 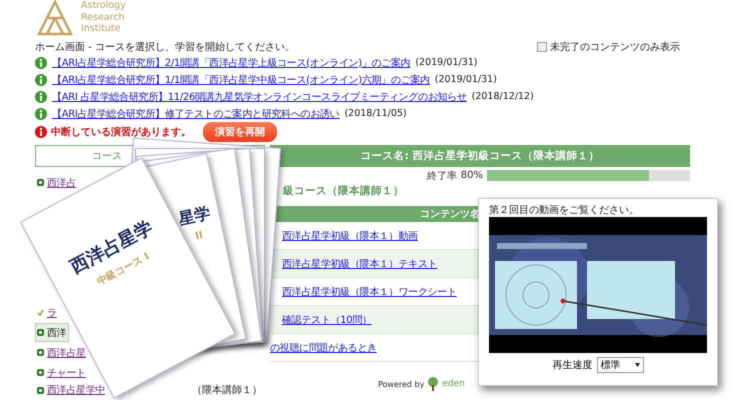 I want to click on brand-name: eden, so click(x=453, y=384).